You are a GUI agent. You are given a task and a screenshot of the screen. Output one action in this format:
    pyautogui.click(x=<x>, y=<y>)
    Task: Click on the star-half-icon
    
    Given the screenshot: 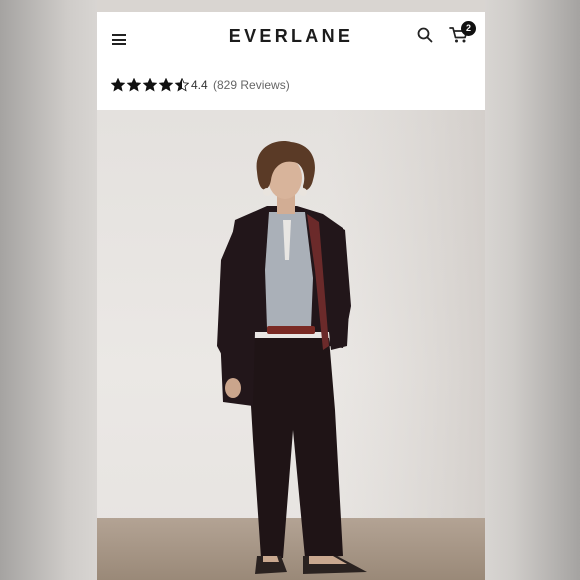 What is the action you would take?
    pyautogui.click(x=182, y=85)
    